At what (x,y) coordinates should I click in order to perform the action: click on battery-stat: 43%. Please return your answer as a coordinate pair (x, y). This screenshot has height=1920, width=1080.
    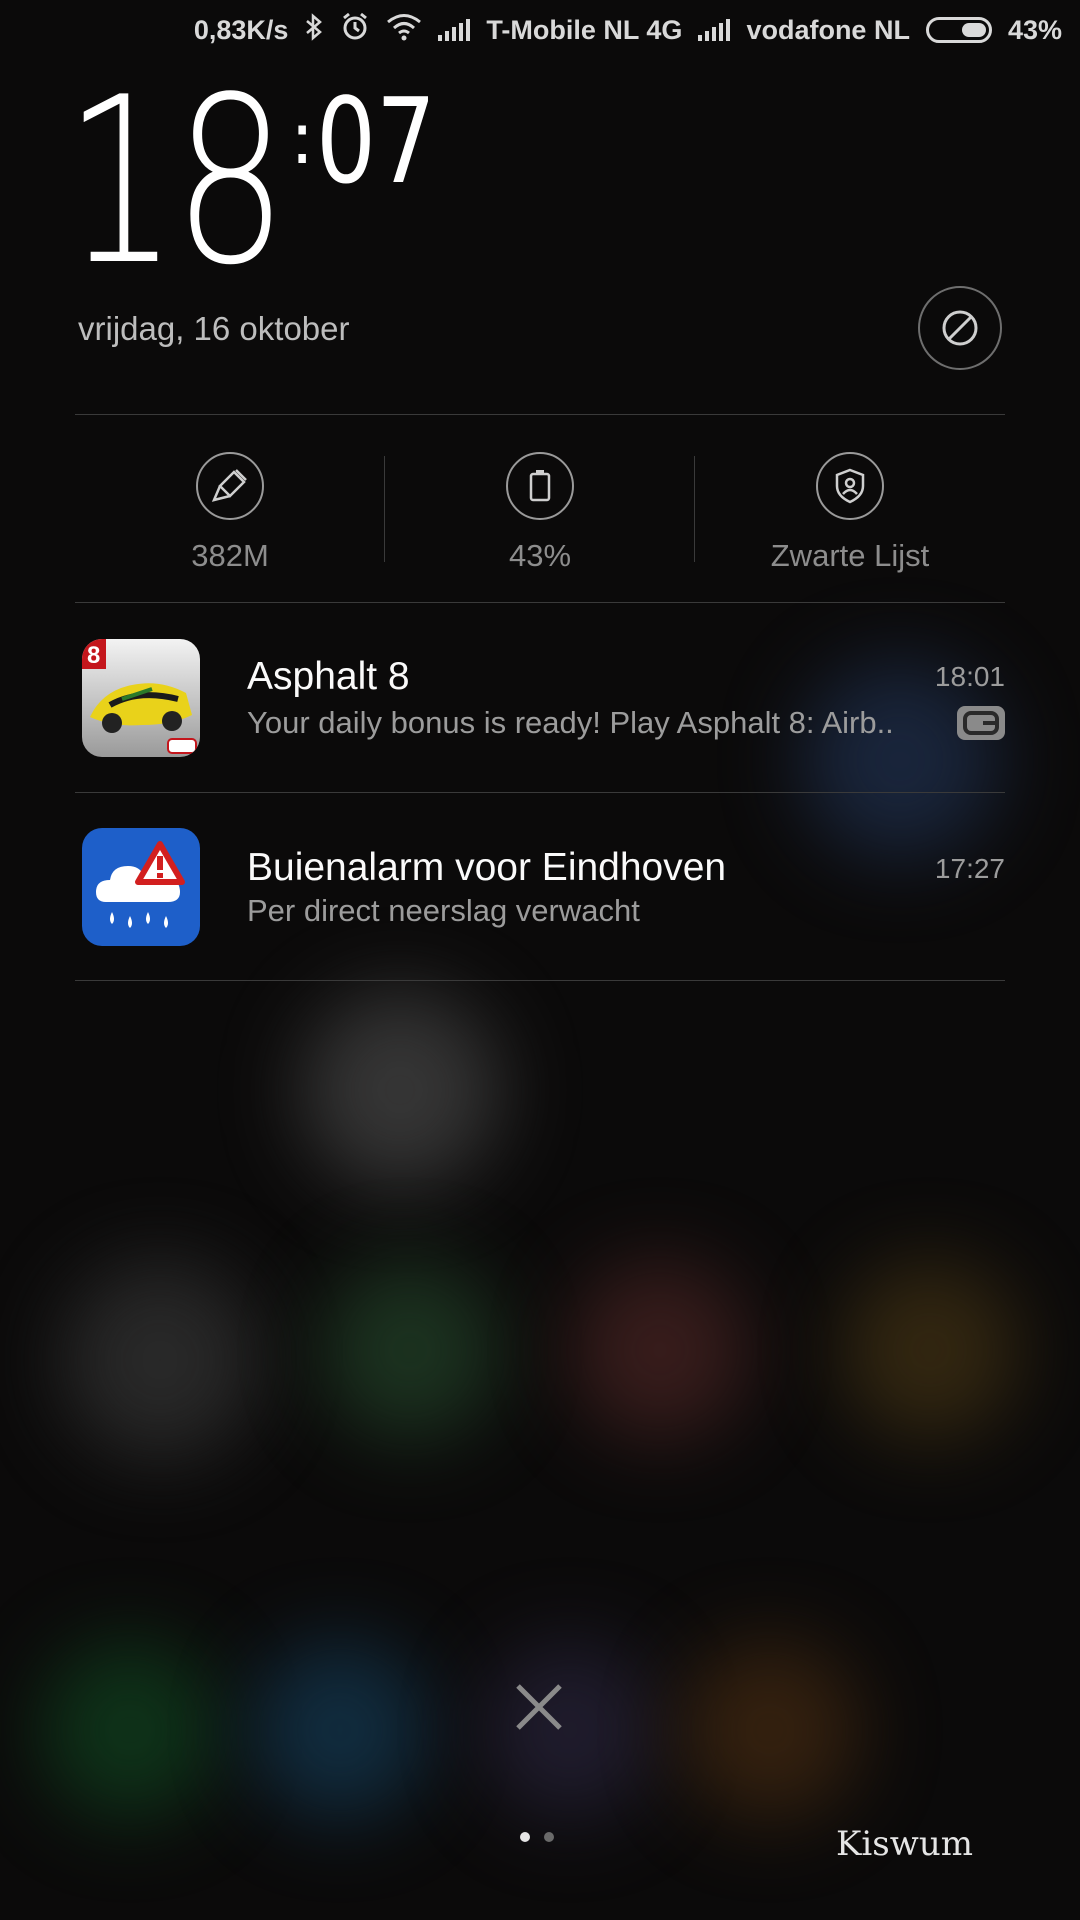
    Looking at the image, I should click on (540, 513).